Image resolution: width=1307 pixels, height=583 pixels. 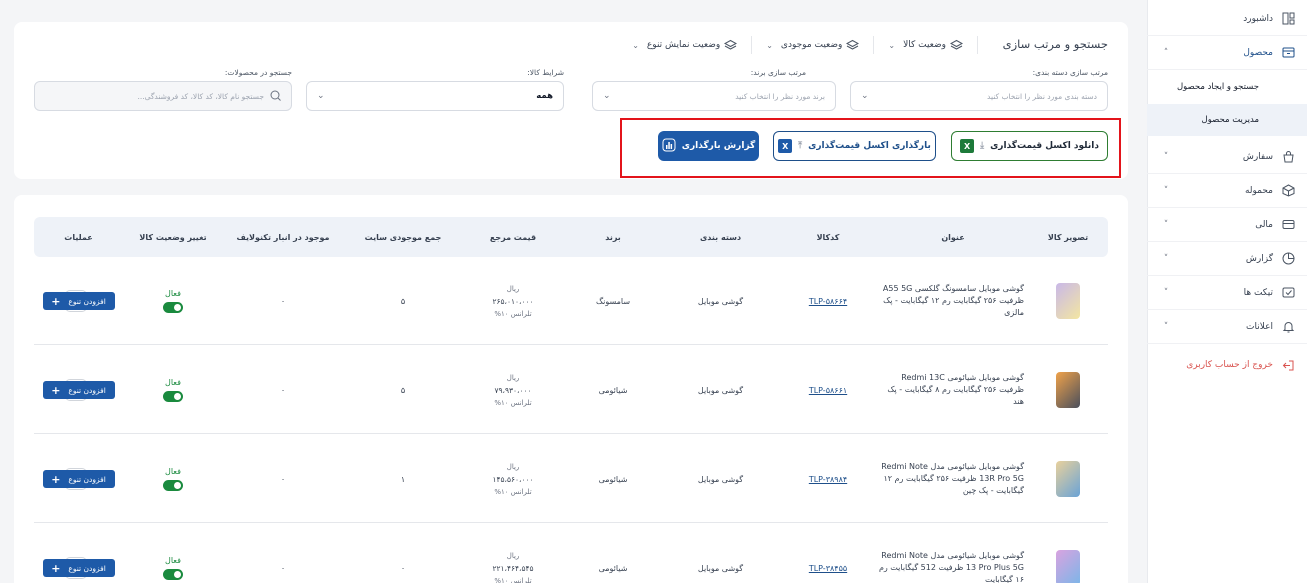 What do you see at coordinates (87, 390) in the screenshot?
I see `add-variant-label: افزودن تنوع` at bounding box center [87, 390].